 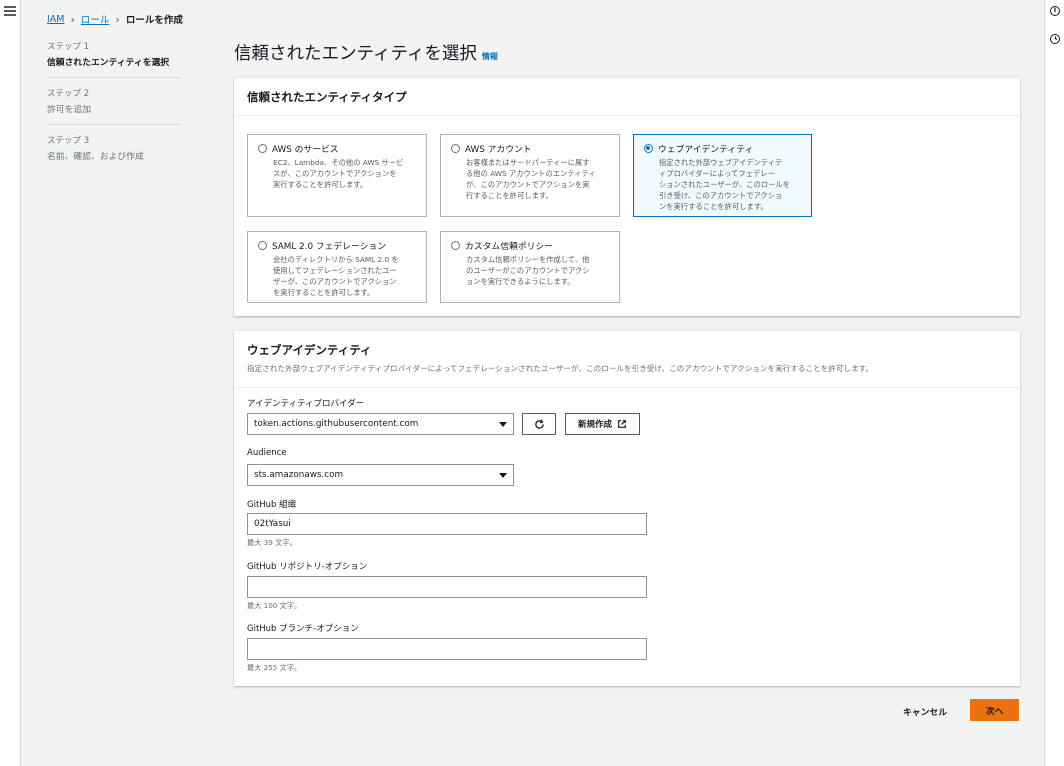 I want to click on step-label: ステップ 3, so click(x=68, y=141).